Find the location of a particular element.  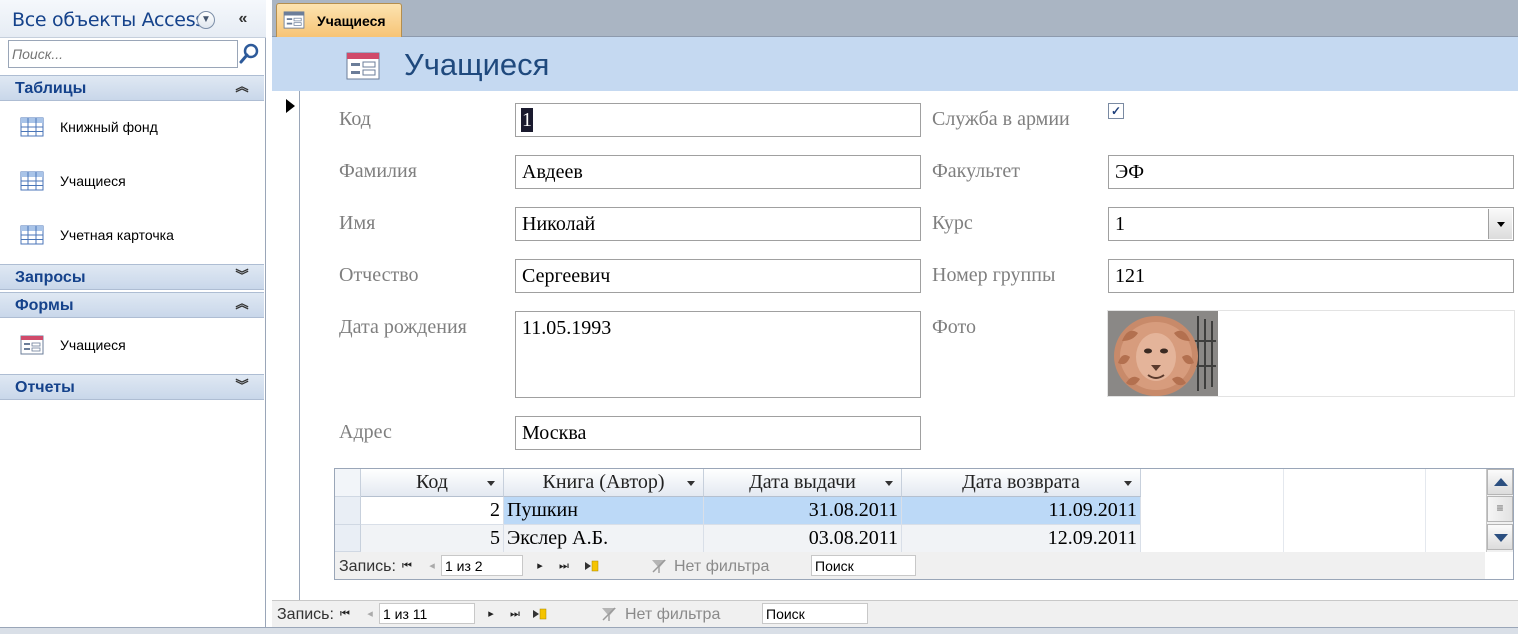

column-header-label: Книга (Автор) is located at coordinates (603, 482).